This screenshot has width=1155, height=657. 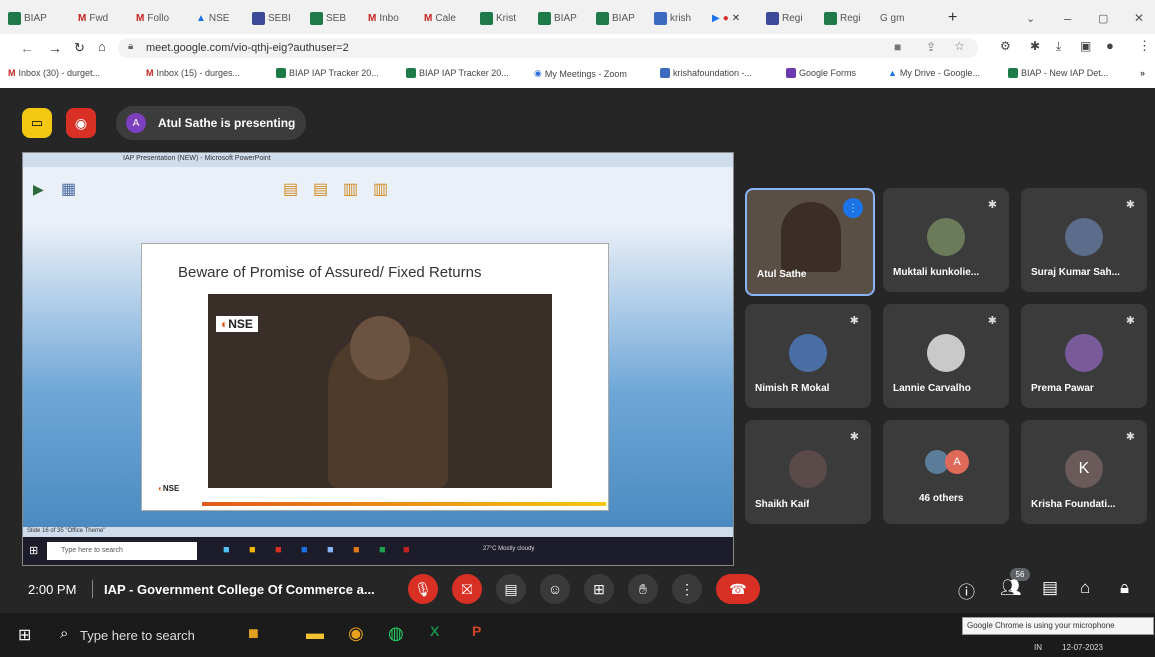 I want to click on maximize-button: ▢, so click(x=1103, y=18).